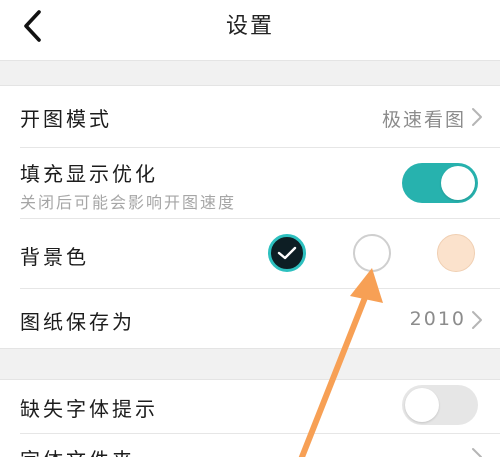  Describe the element at coordinates (89, 409) in the screenshot. I see `missing-font-label: 缺失字体提示` at that location.